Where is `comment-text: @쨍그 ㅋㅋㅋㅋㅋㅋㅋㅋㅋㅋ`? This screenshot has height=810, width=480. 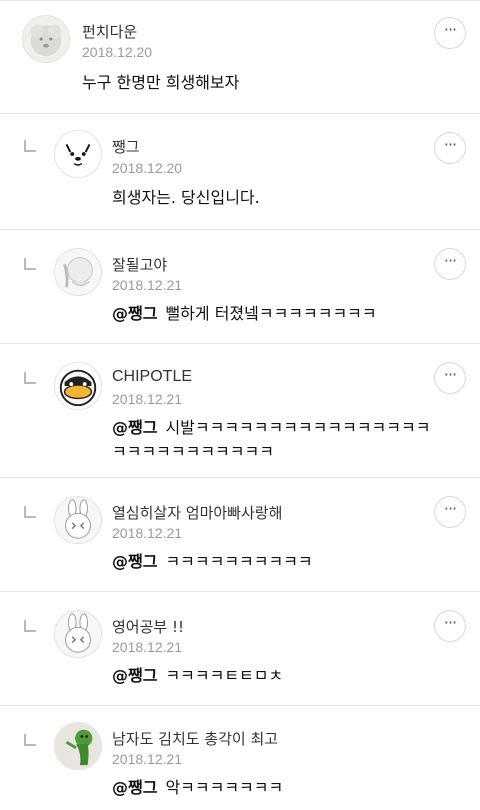 comment-text: @쨍그 ㅋㅋㅋㅋㅋㅋㅋㅋㅋㅋ is located at coordinates (277, 562).